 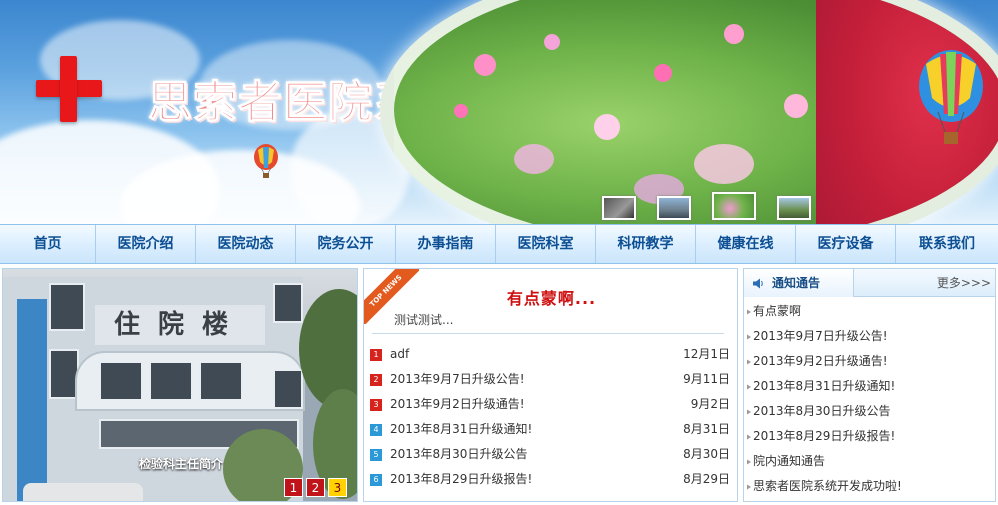 I want to click on nav-item-health-online: 健康在线, so click(x=746, y=244).